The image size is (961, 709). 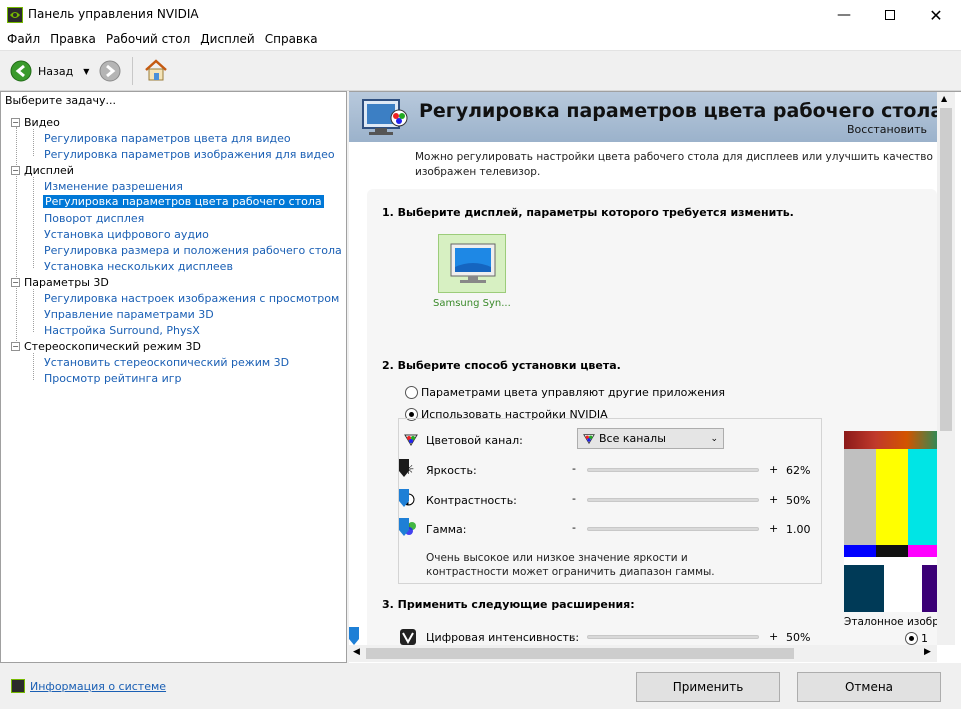 I want to click on tree-item-manage-3d: Управление параметрами 3D, so click(x=129, y=314).